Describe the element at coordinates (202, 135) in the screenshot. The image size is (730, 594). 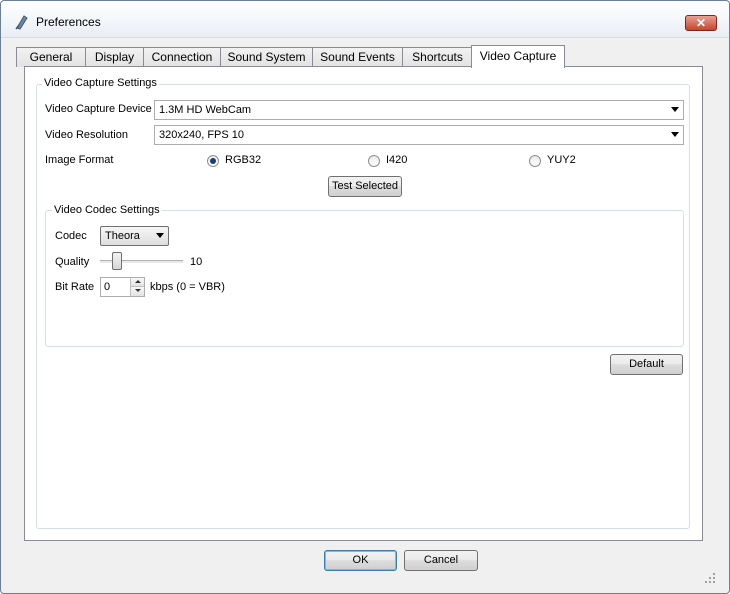
I see `resolution-value: 320x240, FPS 10` at that location.